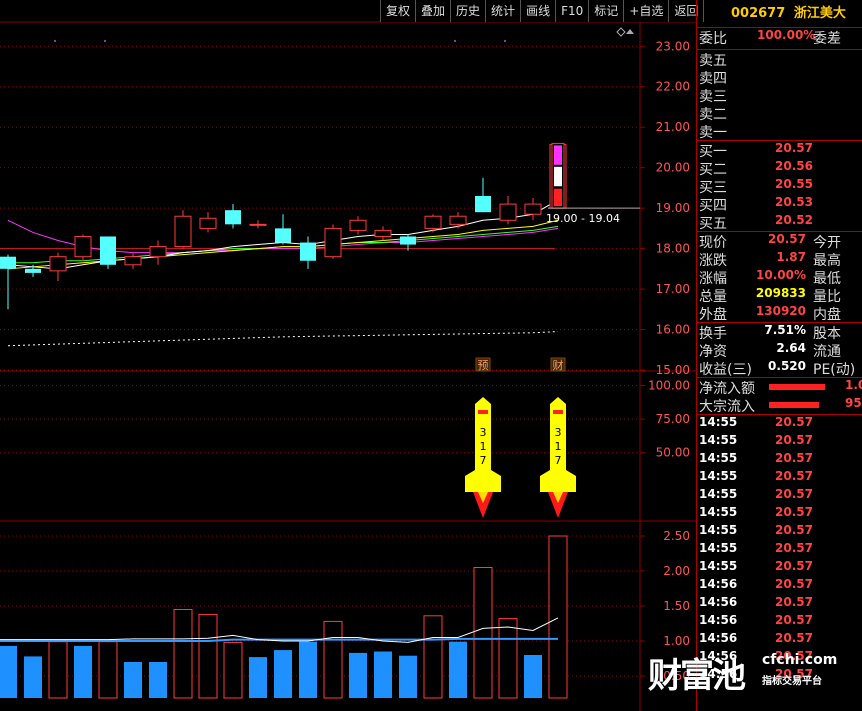 The image size is (862, 711). I want to click on quote-row: 涨跌 1.87 最高, so click(779, 259).